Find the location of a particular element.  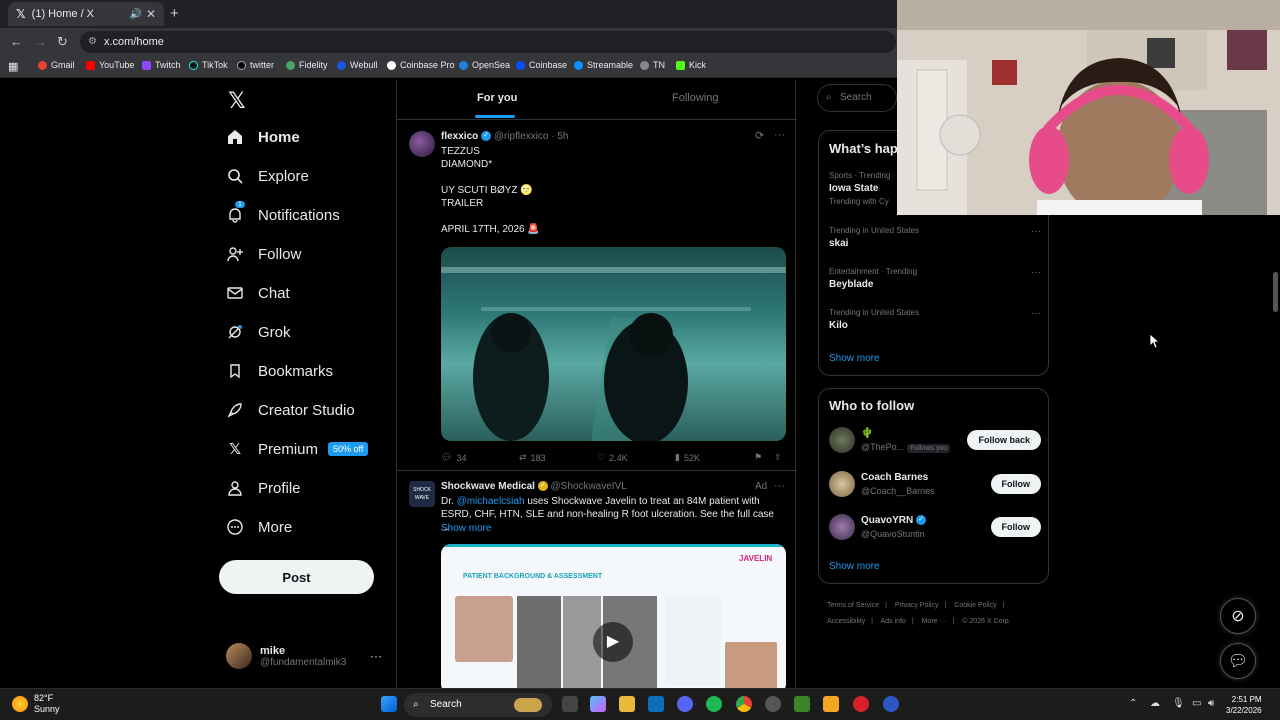

nav-bookmarks: Bookmarks is located at coordinates (279, 371).